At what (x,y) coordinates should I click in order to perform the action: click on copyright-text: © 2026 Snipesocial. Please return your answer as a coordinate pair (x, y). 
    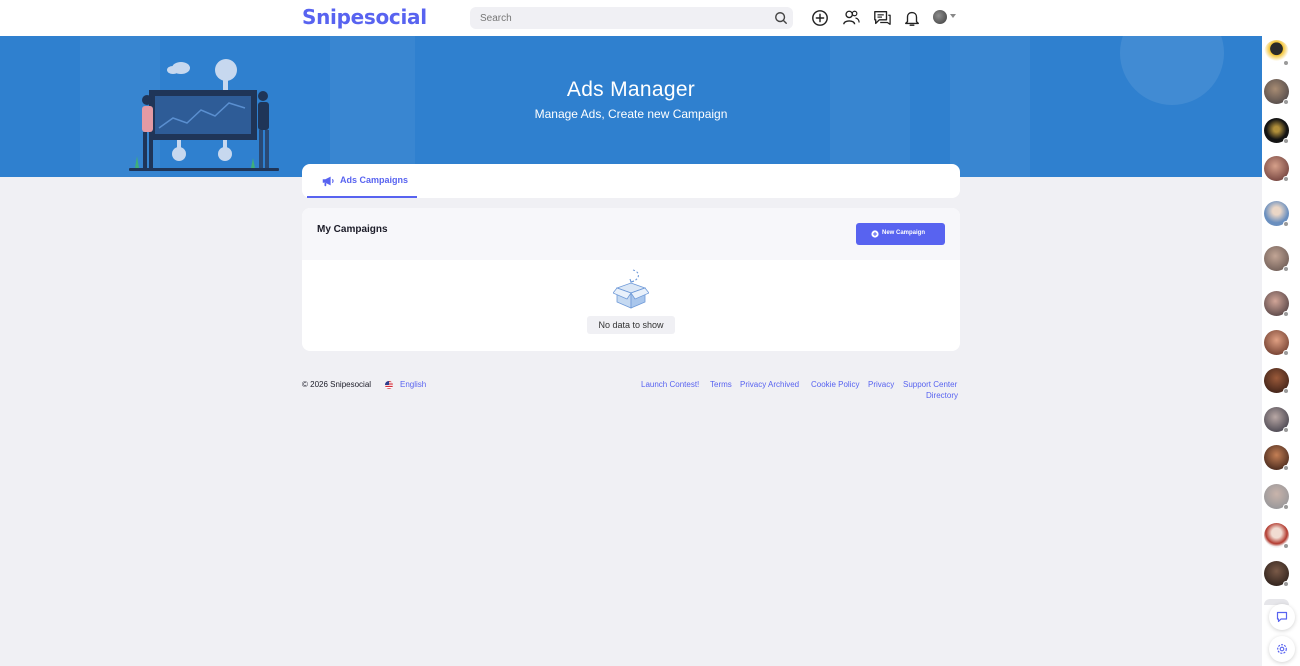
    Looking at the image, I should click on (337, 384).